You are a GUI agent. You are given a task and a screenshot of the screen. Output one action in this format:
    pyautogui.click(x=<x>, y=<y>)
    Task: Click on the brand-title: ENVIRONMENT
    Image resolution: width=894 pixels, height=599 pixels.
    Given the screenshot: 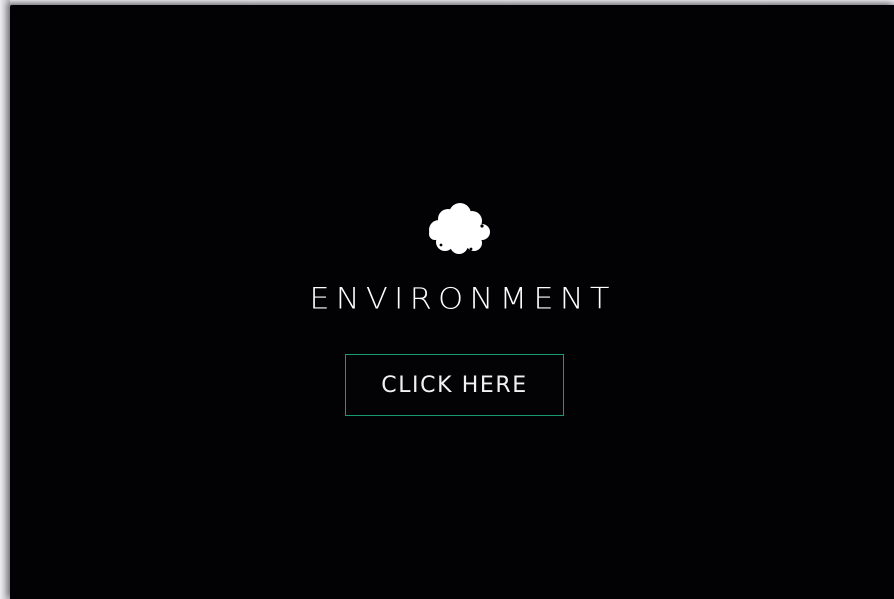 What is the action you would take?
    pyautogui.click(x=462, y=298)
    